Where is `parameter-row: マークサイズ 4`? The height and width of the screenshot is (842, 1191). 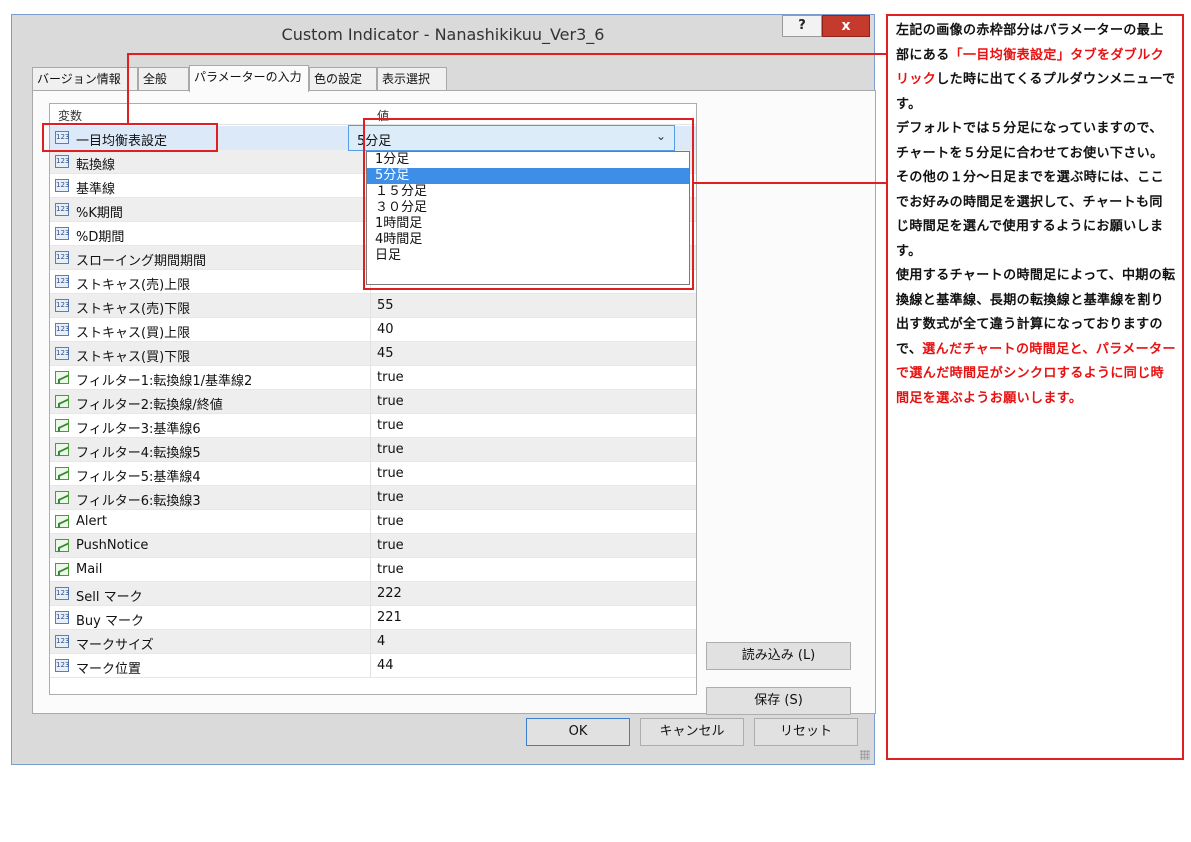
parameter-row: マークサイズ 4 is located at coordinates (373, 642).